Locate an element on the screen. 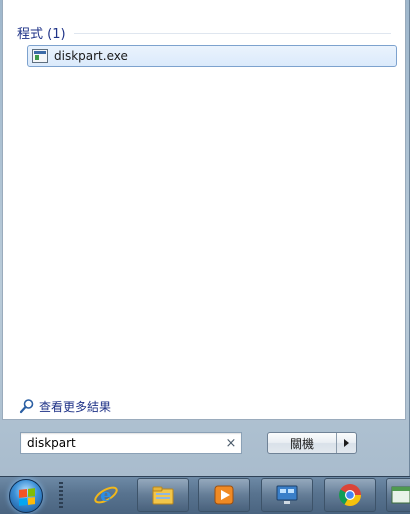 The width and height of the screenshot is (410, 514). result-item-label: diskpart.exe is located at coordinates (91, 56).